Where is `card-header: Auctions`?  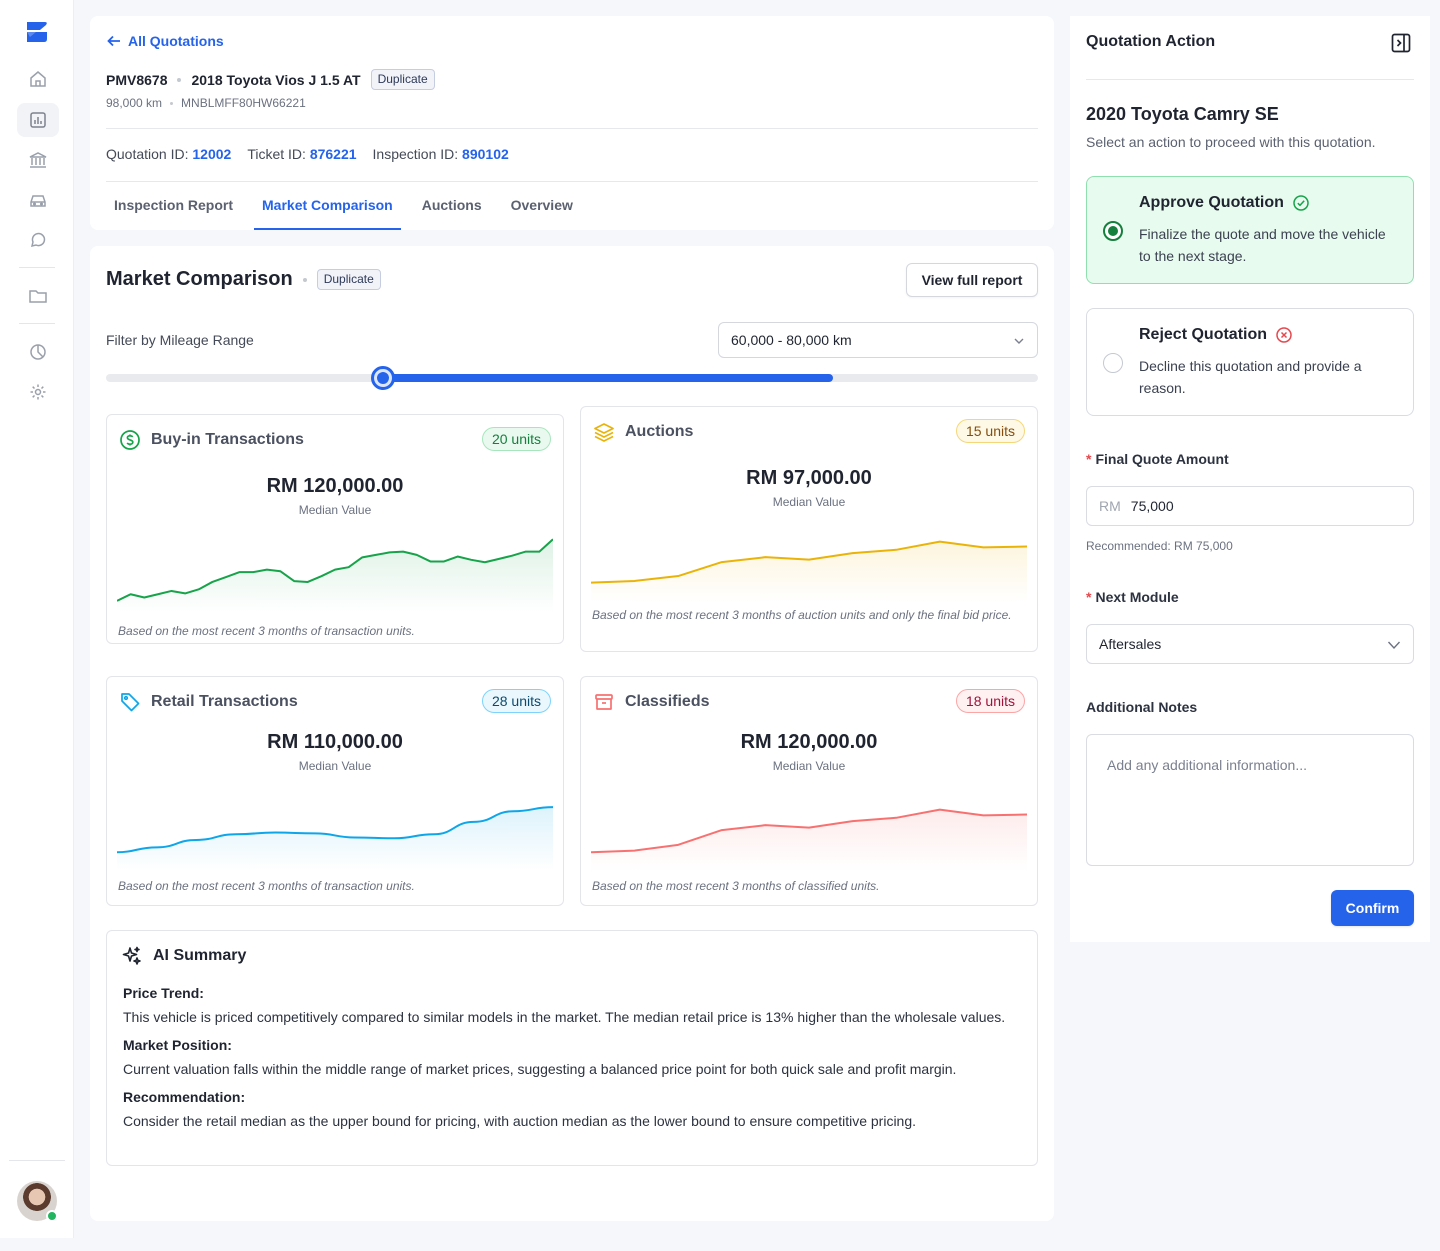
card-header: Auctions is located at coordinates (643, 432).